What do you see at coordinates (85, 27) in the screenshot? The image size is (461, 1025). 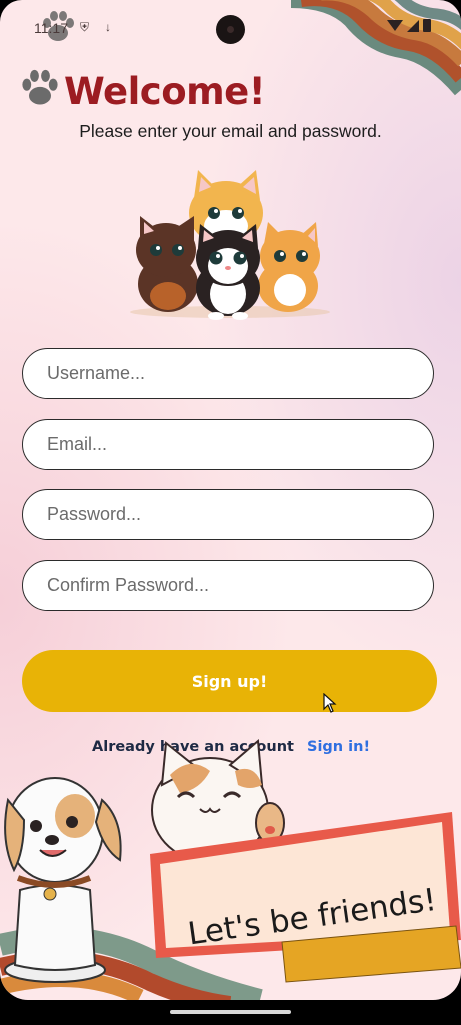 I see `shield-icon: ⛨` at bounding box center [85, 27].